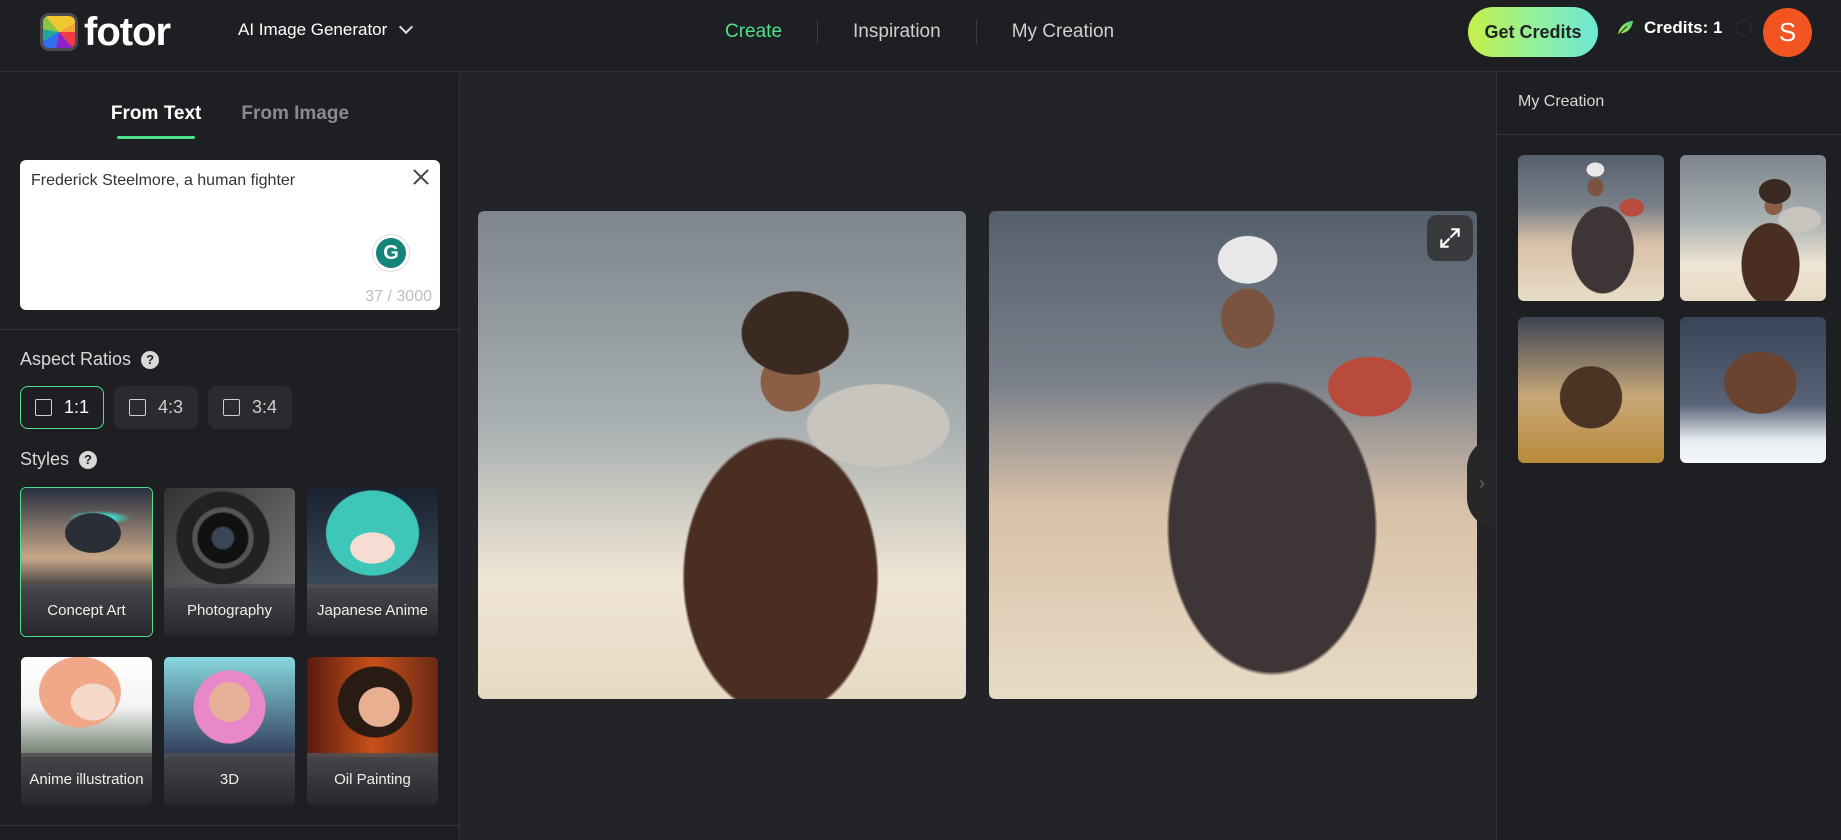 This screenshot has height=840, width=1841. Describe the element at coordinates (59, 32) in the screenshot. I see `fotor-logo-icon` at that location.